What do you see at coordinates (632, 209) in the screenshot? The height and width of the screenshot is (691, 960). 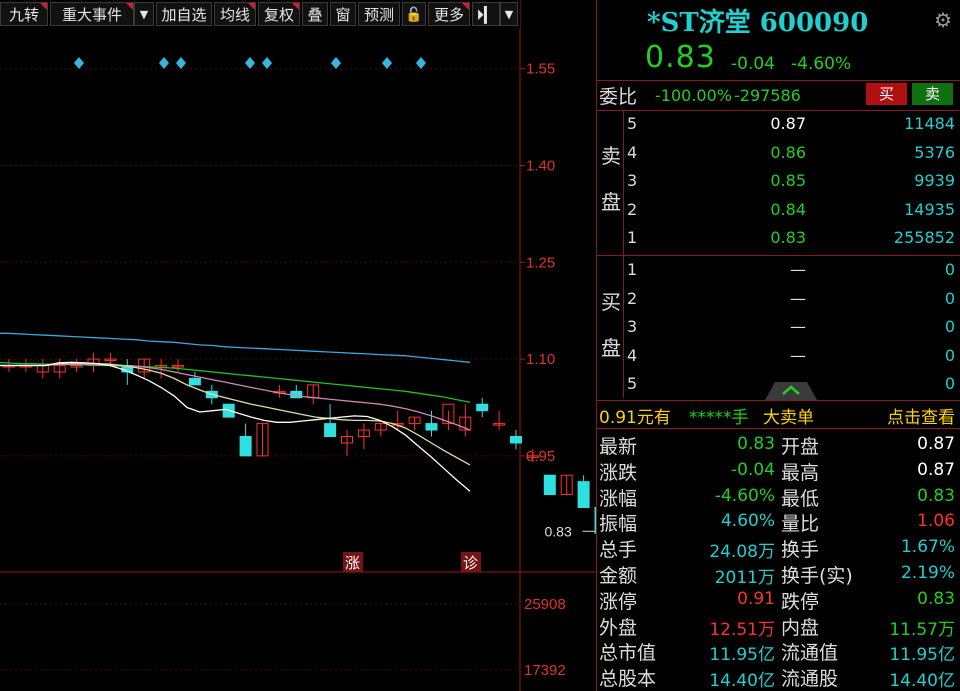 I see `ask-level: 2` at bounding box center [632, 209].